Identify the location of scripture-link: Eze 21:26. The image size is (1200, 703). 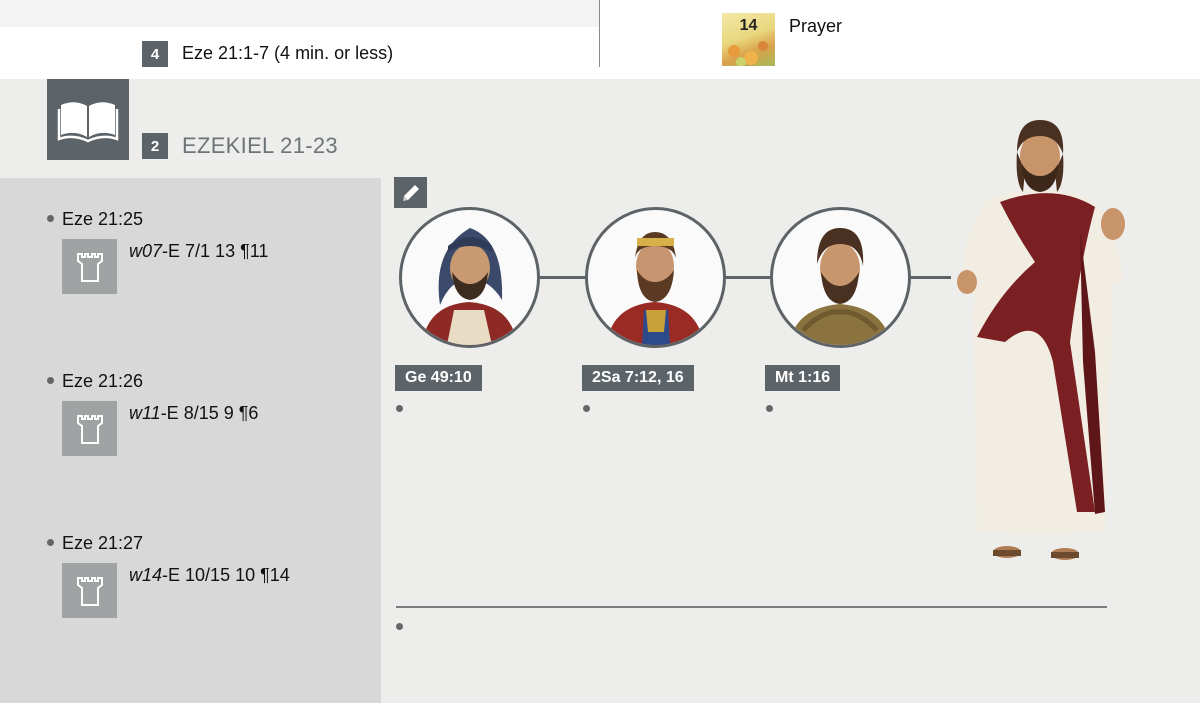
(102, 381).